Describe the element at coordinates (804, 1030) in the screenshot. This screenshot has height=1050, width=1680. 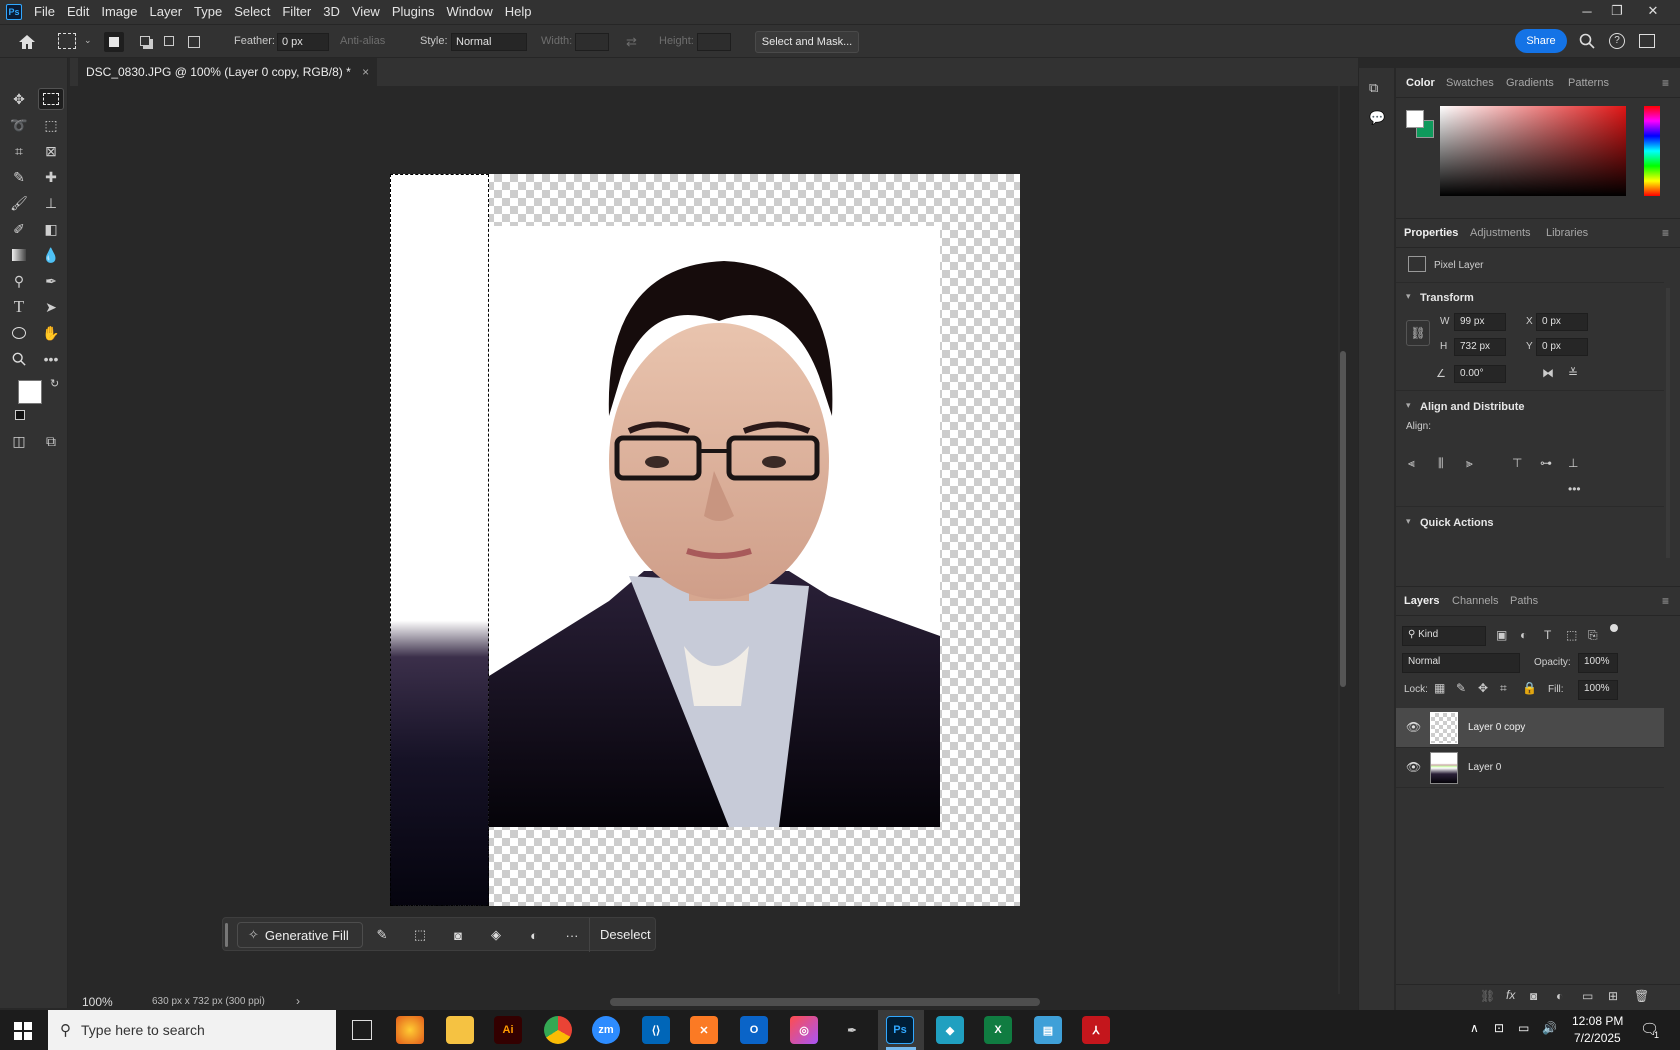
I see `creative-cloud-icon: ◎` at that location.